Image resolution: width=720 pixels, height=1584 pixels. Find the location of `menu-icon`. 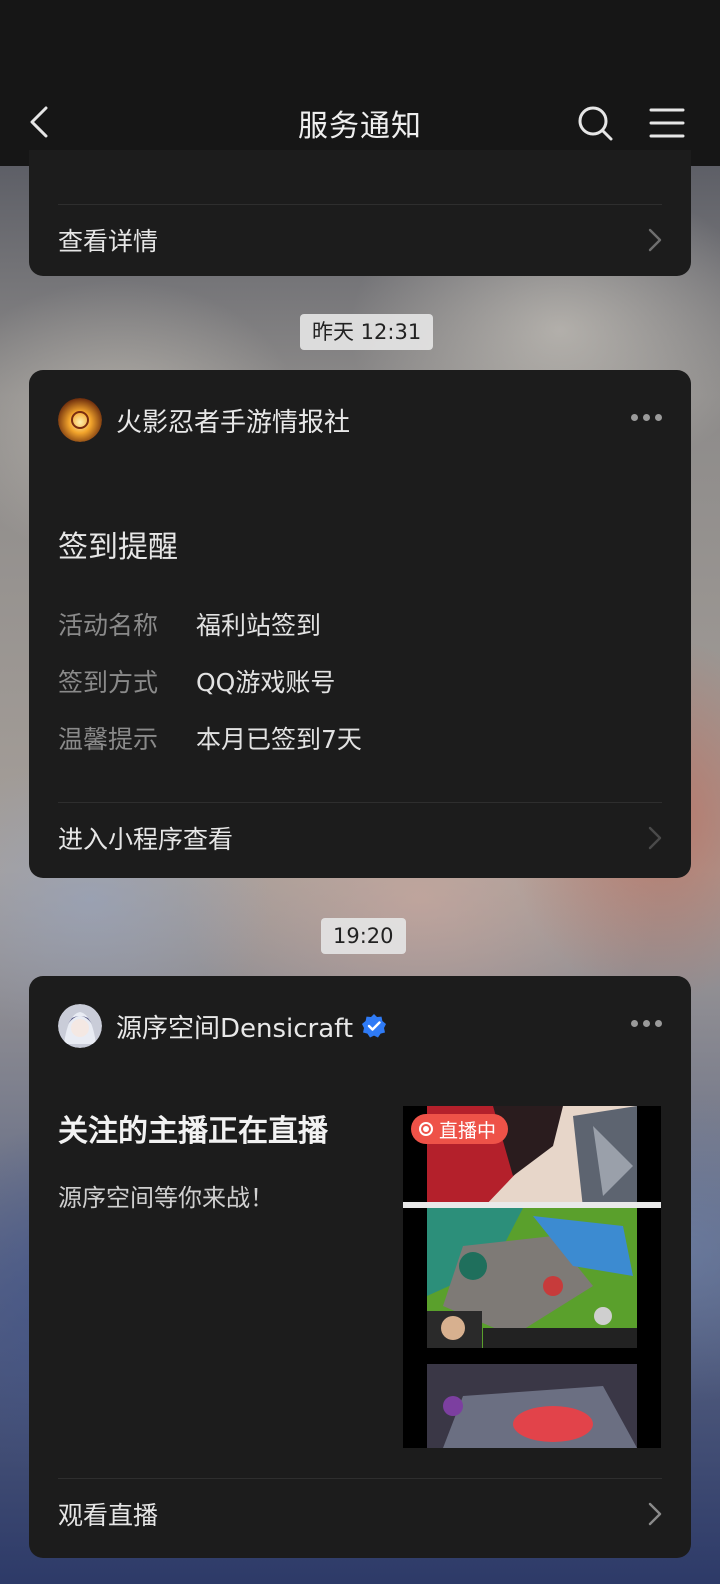

menu-icon is located at coordinates (667, 123).